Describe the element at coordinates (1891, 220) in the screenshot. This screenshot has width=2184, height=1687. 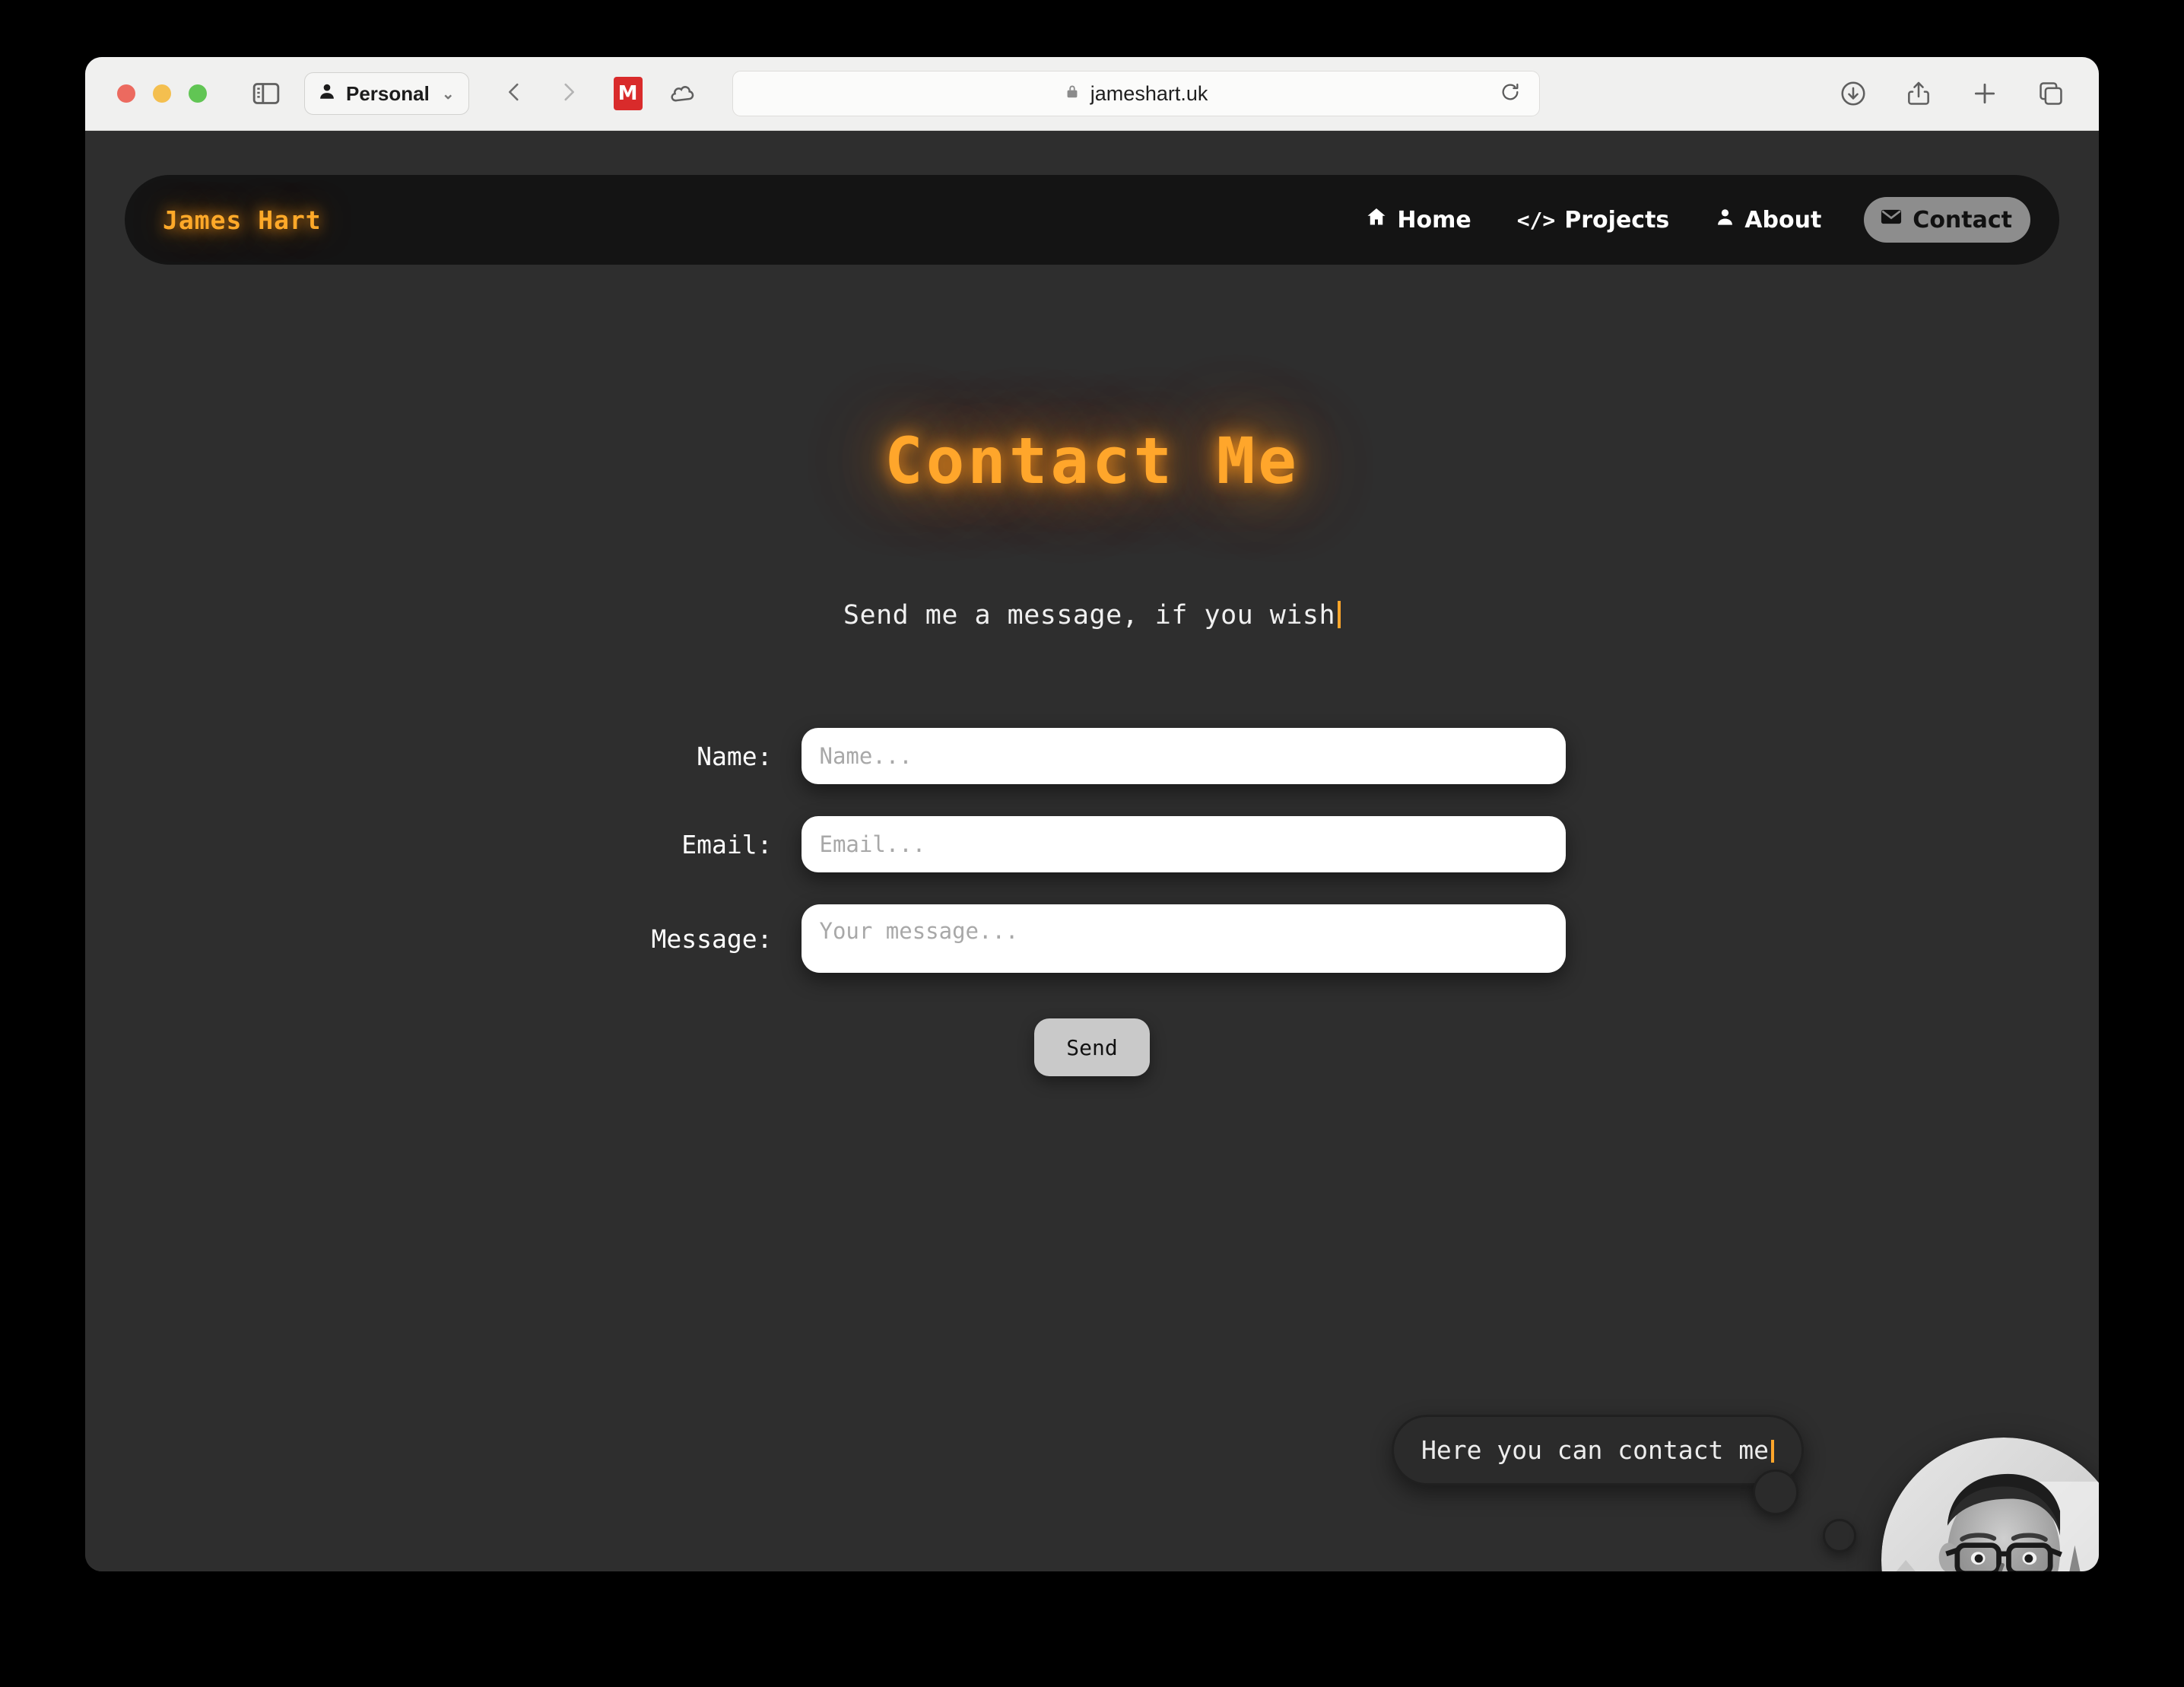
I see `envelope-icon` at that location.